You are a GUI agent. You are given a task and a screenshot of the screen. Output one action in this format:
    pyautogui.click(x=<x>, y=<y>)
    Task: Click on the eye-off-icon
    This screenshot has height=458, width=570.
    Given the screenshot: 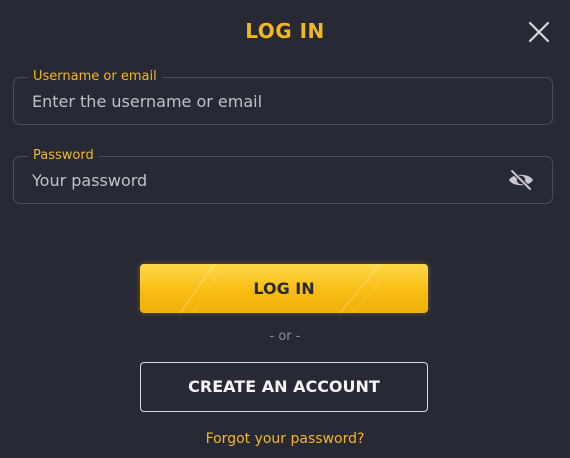 What is the action you would take?
    pyautogui.click(x=521, y=180)
    